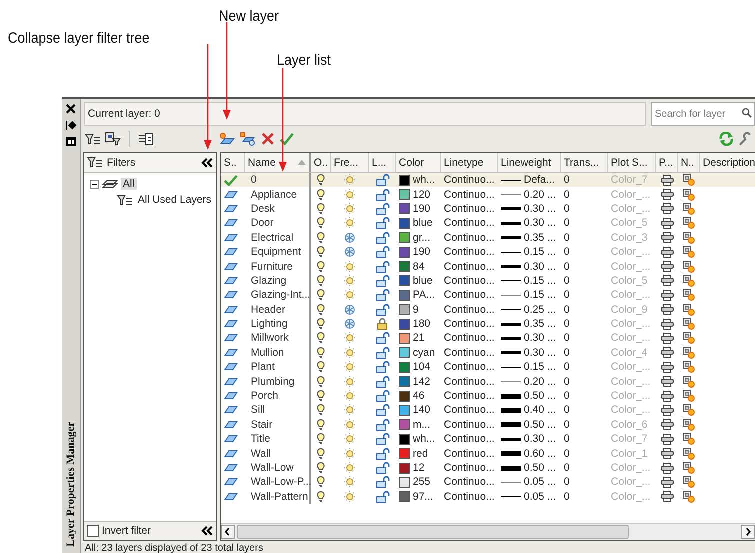 This screenshot has height=553, width=755. What do you see at coordinates (488, 439) in the screenshot?
I see `table-row: Title wh... Continuo... 0.30 ... 0 Color_7` at bounding box center [488, 439].